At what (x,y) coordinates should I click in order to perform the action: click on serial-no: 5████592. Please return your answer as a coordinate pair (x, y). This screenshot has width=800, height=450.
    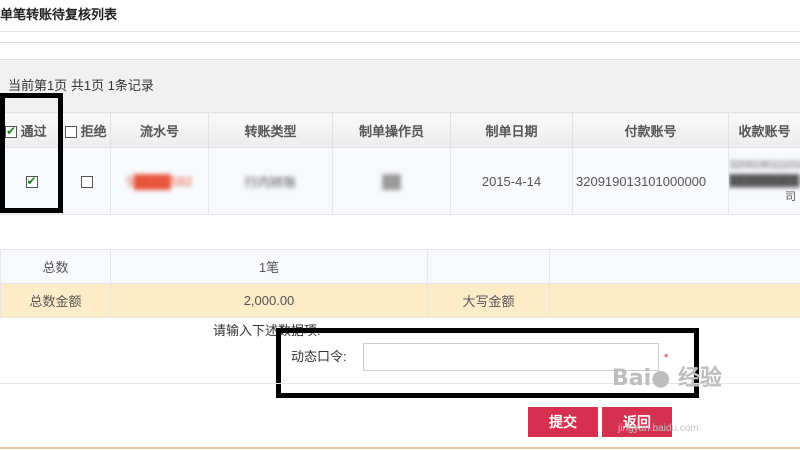
    Looking at the image, I should click on (160, 181).